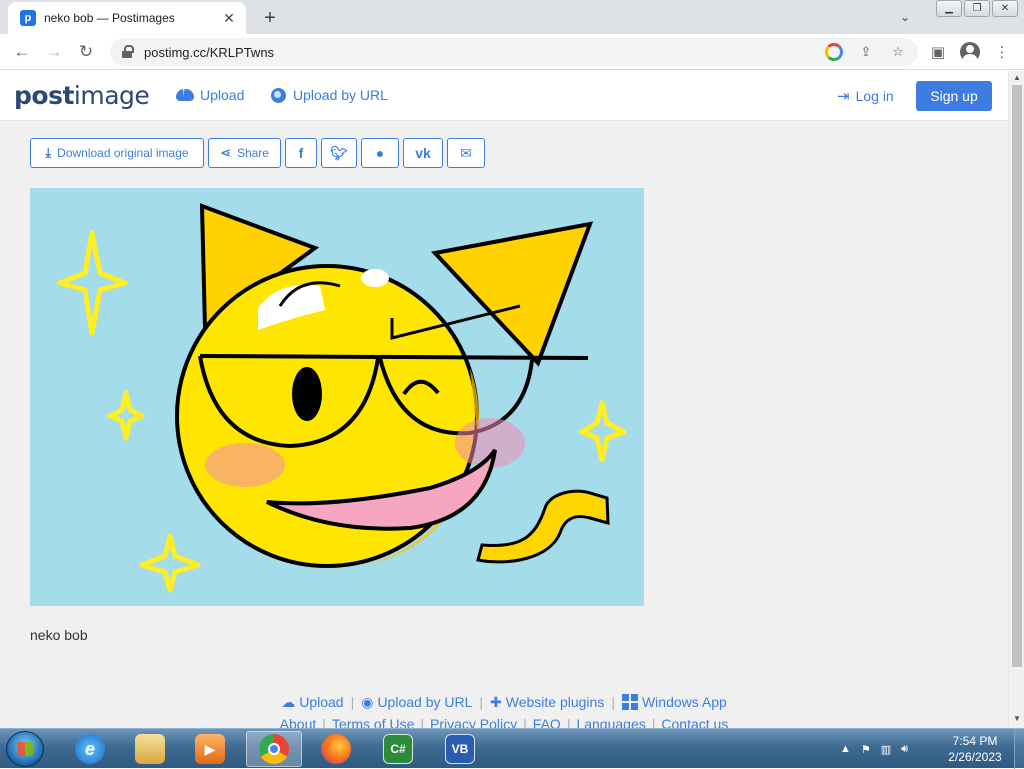  I want to click on chevron-down-icon: ⌄, so click(905, 17).